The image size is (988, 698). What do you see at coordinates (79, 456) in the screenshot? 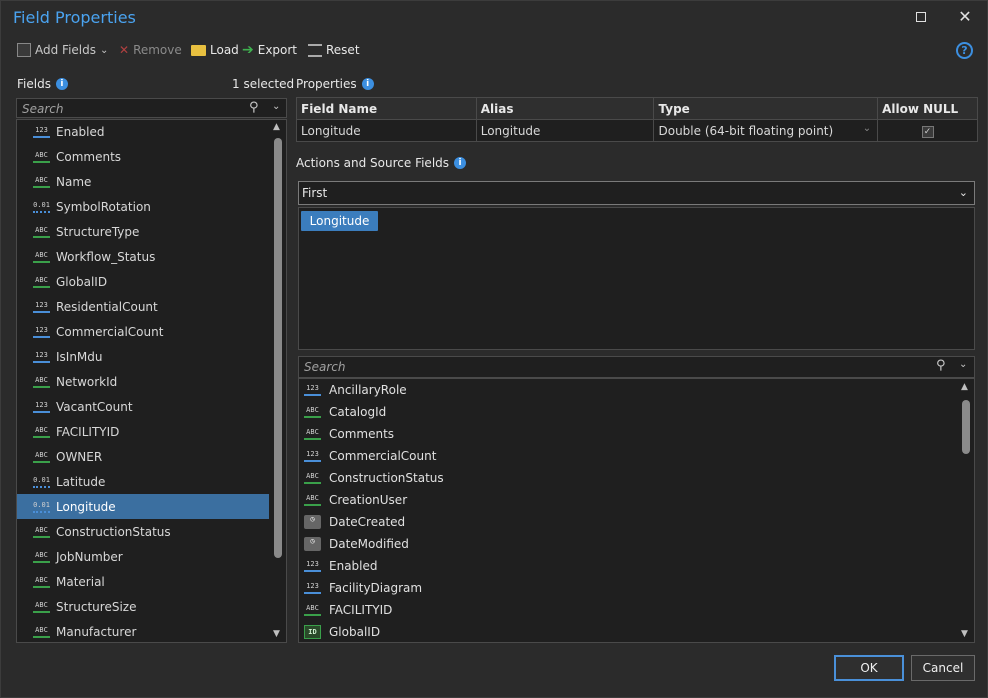
I see `field-list-item-label: OWNER` at bounding box center [79, 456].